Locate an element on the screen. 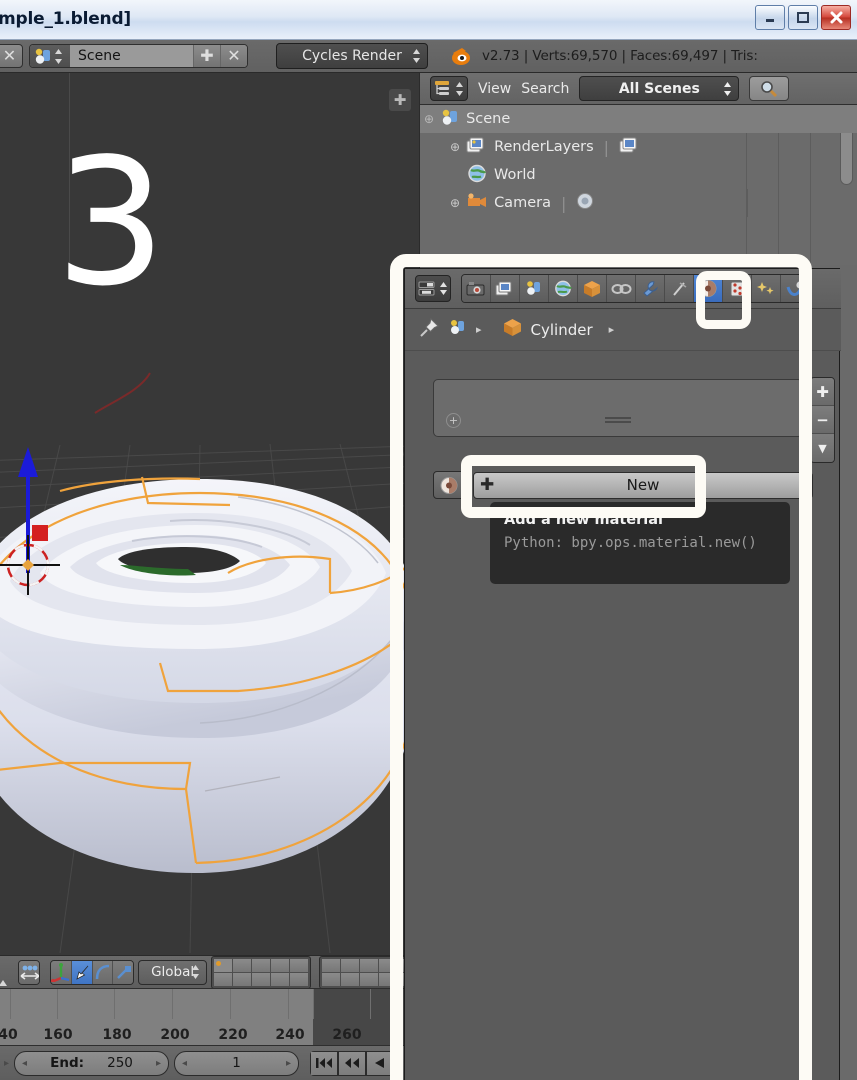 Image resolution: width=857 pixels, height=1080 pixels. tab-particles is located at coordinates (766, 288).